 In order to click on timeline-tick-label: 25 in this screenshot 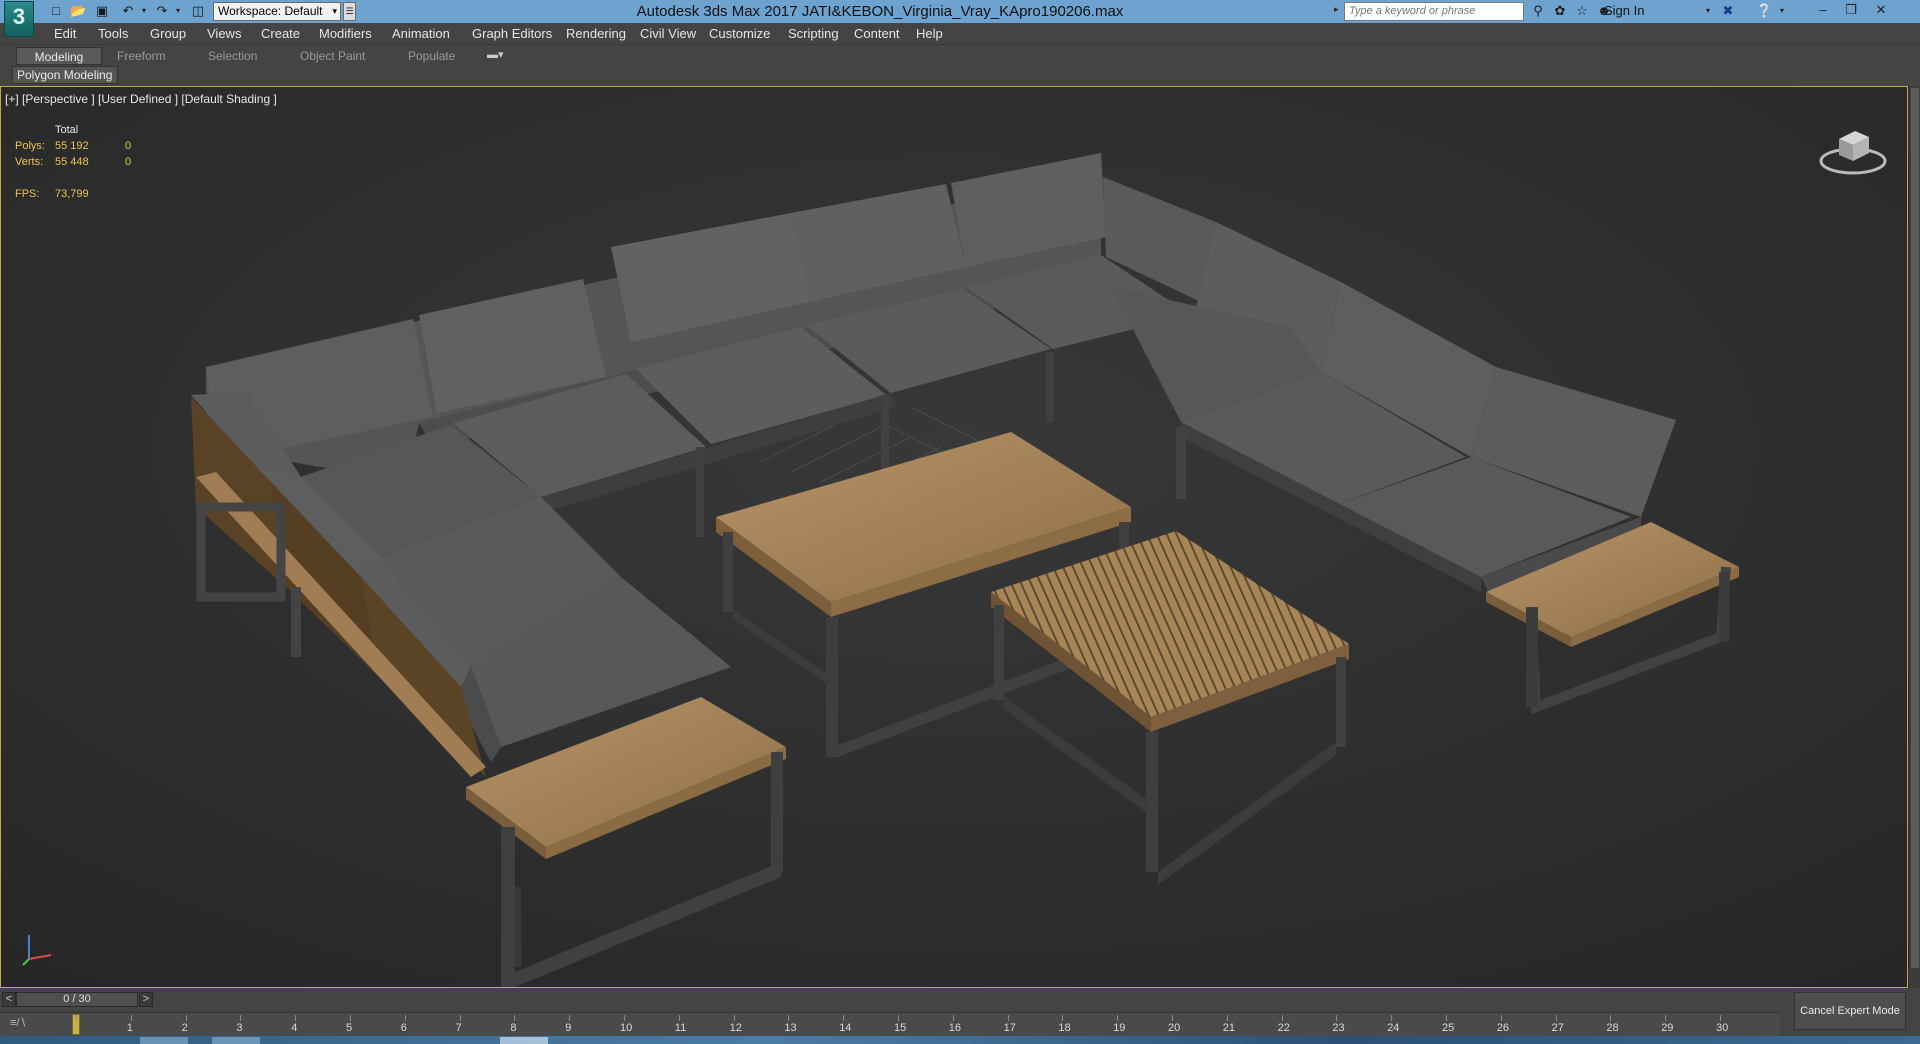, I will do `click(1448, 1028)`.